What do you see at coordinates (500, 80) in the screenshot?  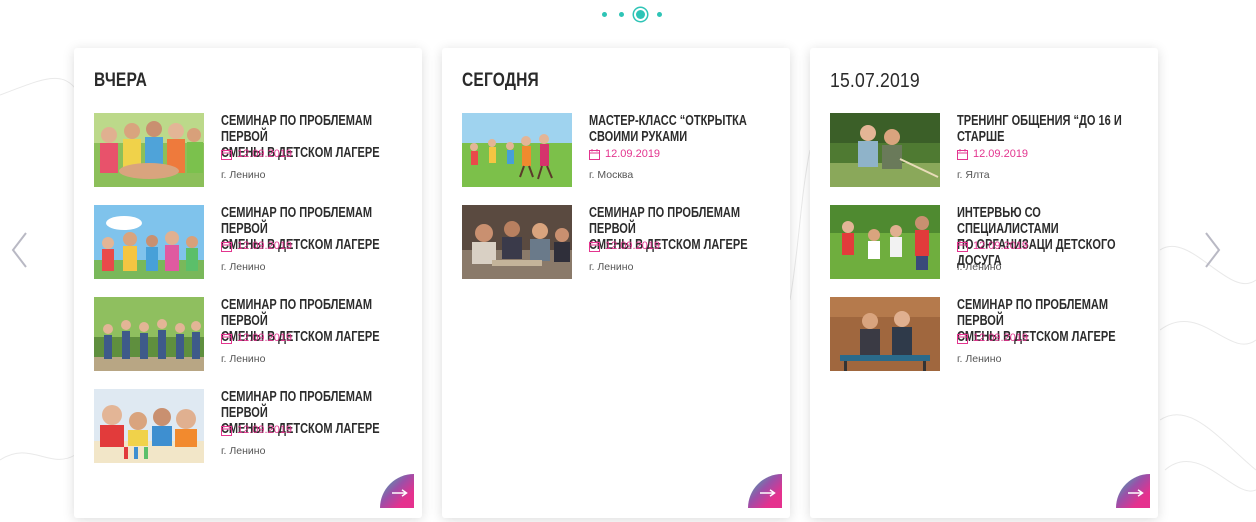 I see `column-heading: СЕГОДНЯ` at bounding box center [500, 80].